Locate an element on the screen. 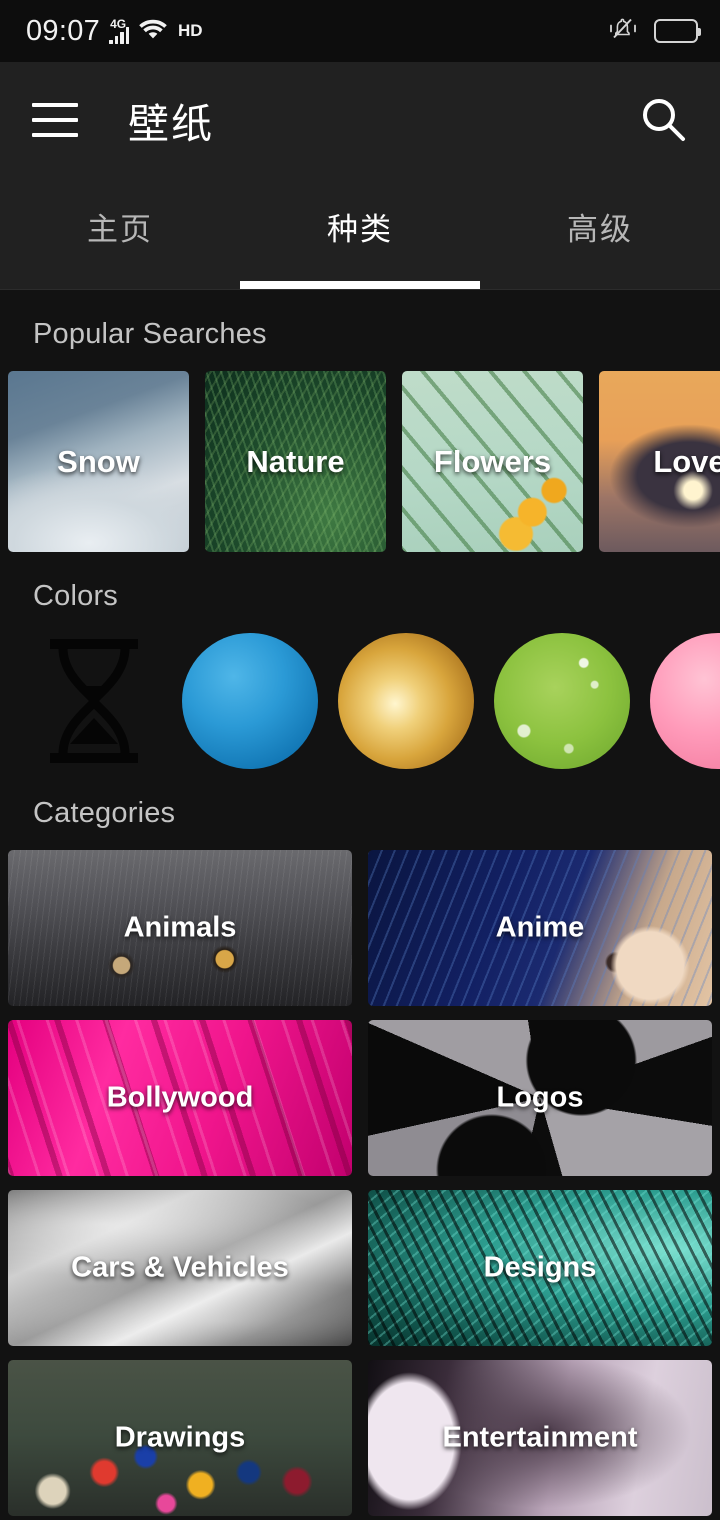  category-card-label: Anime is located at coordinates (540, 927).